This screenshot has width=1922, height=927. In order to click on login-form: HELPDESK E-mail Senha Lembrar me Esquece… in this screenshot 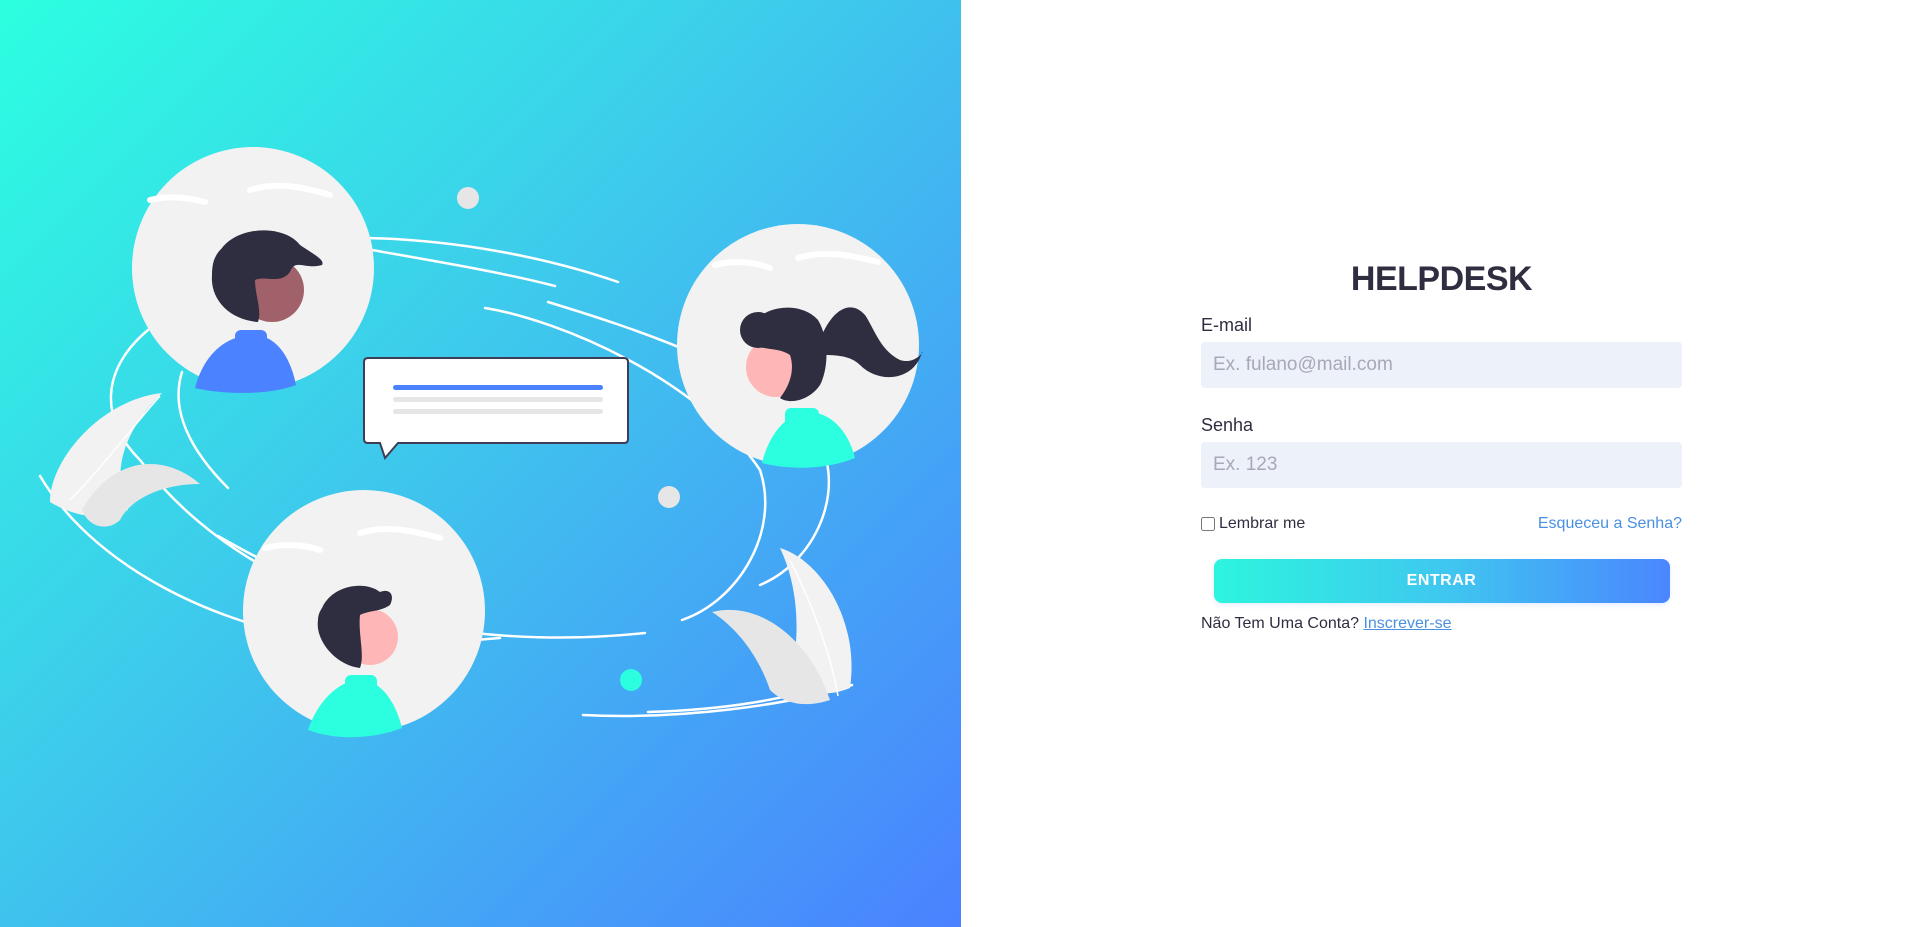, I will do `click(1441, 445)`.